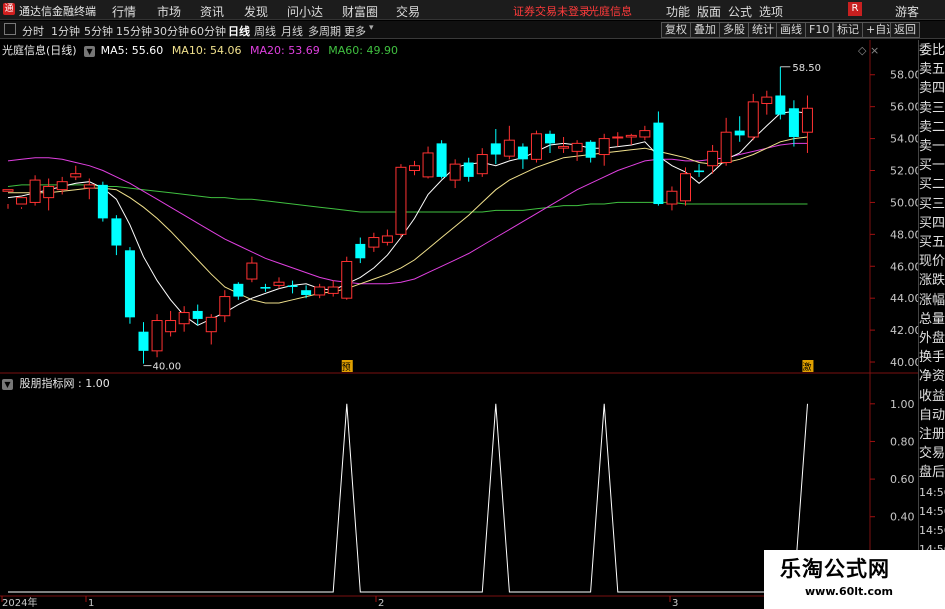 Image resolution: width=945 pixels, height=609 pixels. Describe the element at coordinates (65, 31) in the screenshot. I see `tf-1min: 1分钟` at that location.